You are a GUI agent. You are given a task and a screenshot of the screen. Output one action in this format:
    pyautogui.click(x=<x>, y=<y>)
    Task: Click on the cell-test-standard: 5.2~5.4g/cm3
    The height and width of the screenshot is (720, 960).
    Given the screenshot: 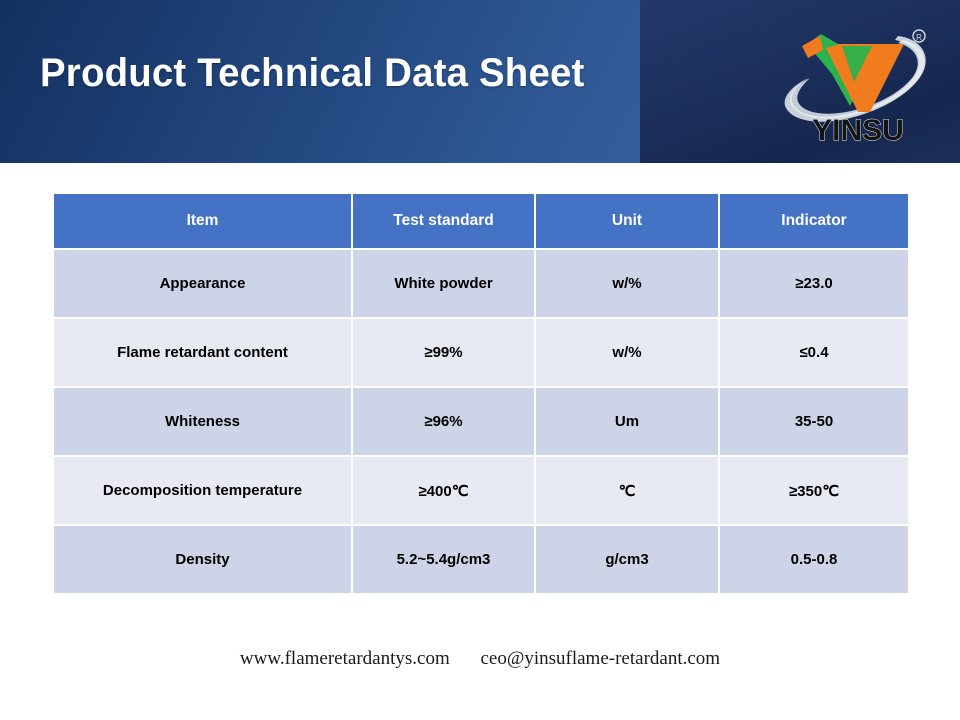 What is the action you would take?
    pyautogui.click(x=443, y=559)
    